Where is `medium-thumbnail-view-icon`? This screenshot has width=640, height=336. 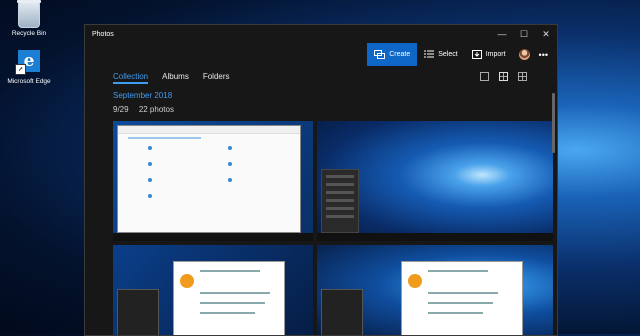
medium-thumbnail-view-icon is located at coordinates (503, 76).